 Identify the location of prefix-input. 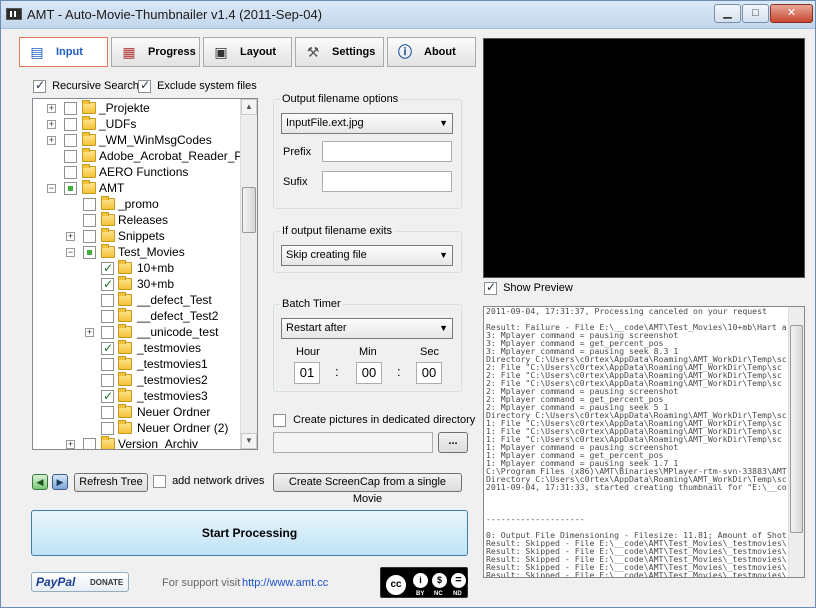
(387, 151).